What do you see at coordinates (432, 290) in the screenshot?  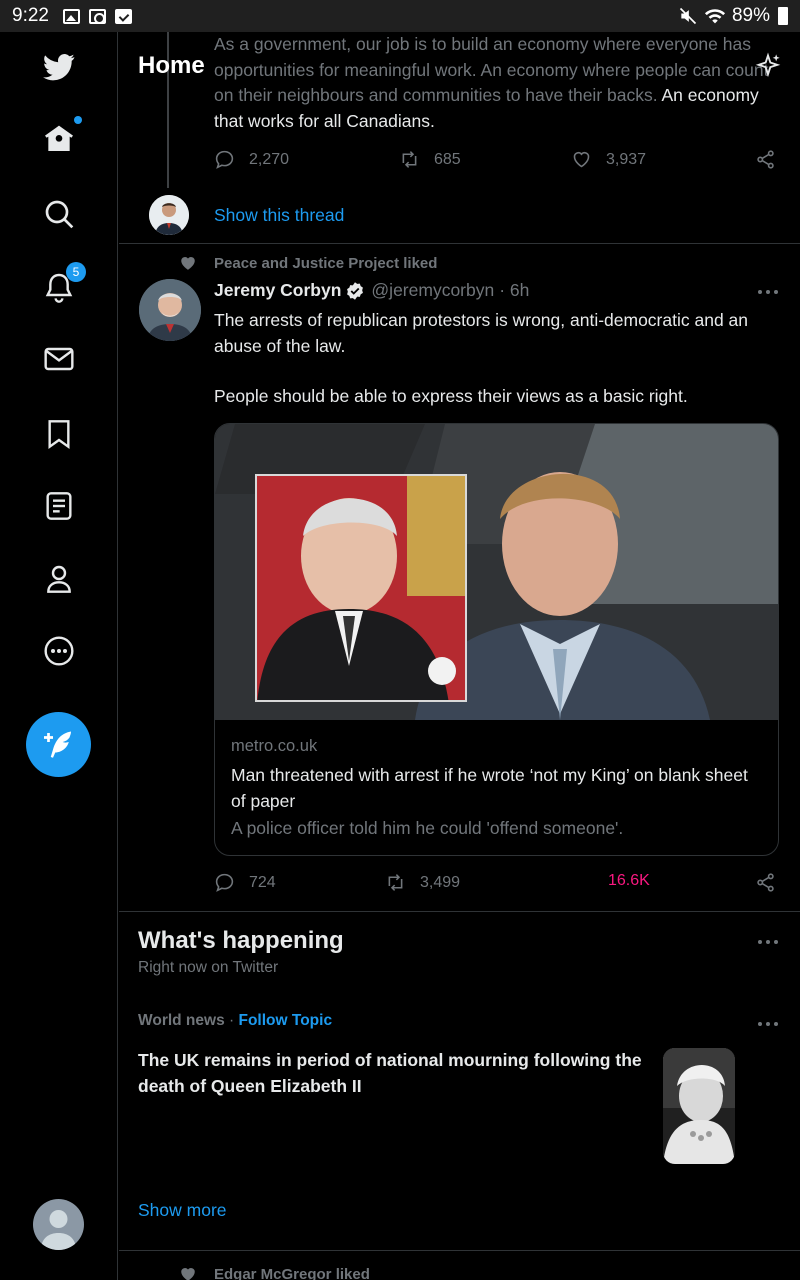 I see `author-handle: @jeremycorbyn` at bounding box center [432, 290].